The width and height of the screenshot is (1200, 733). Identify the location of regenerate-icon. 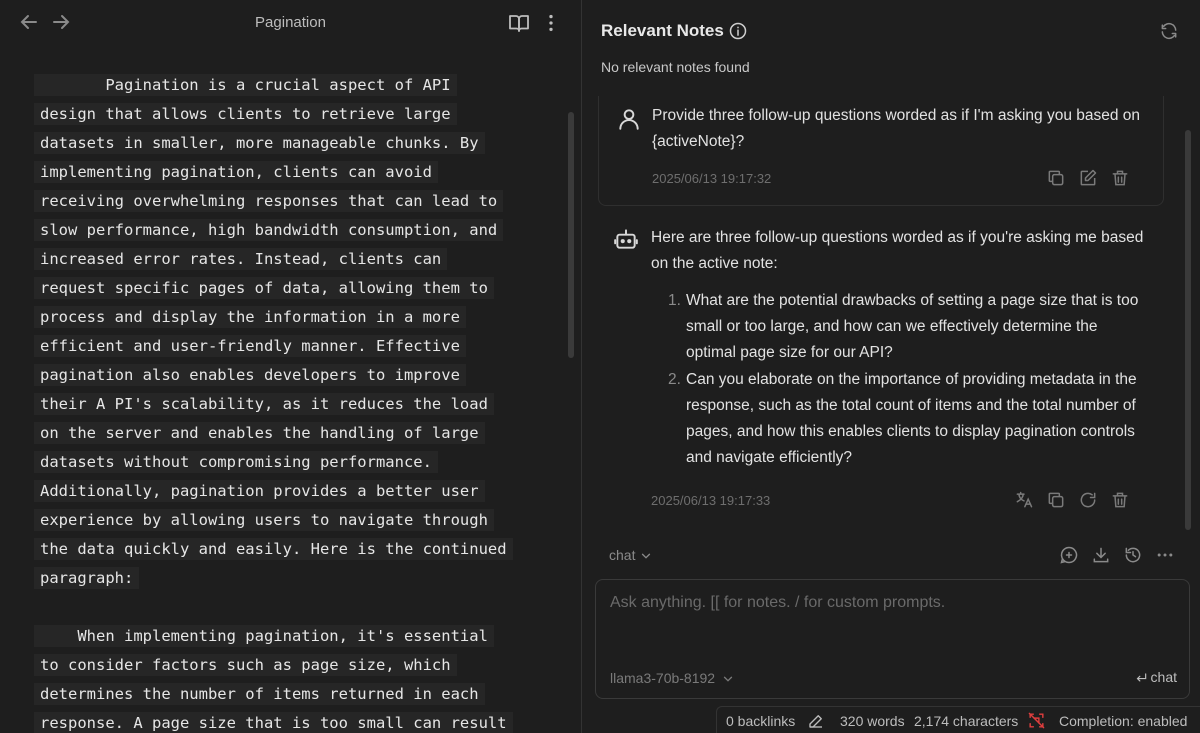
(1088, 500).